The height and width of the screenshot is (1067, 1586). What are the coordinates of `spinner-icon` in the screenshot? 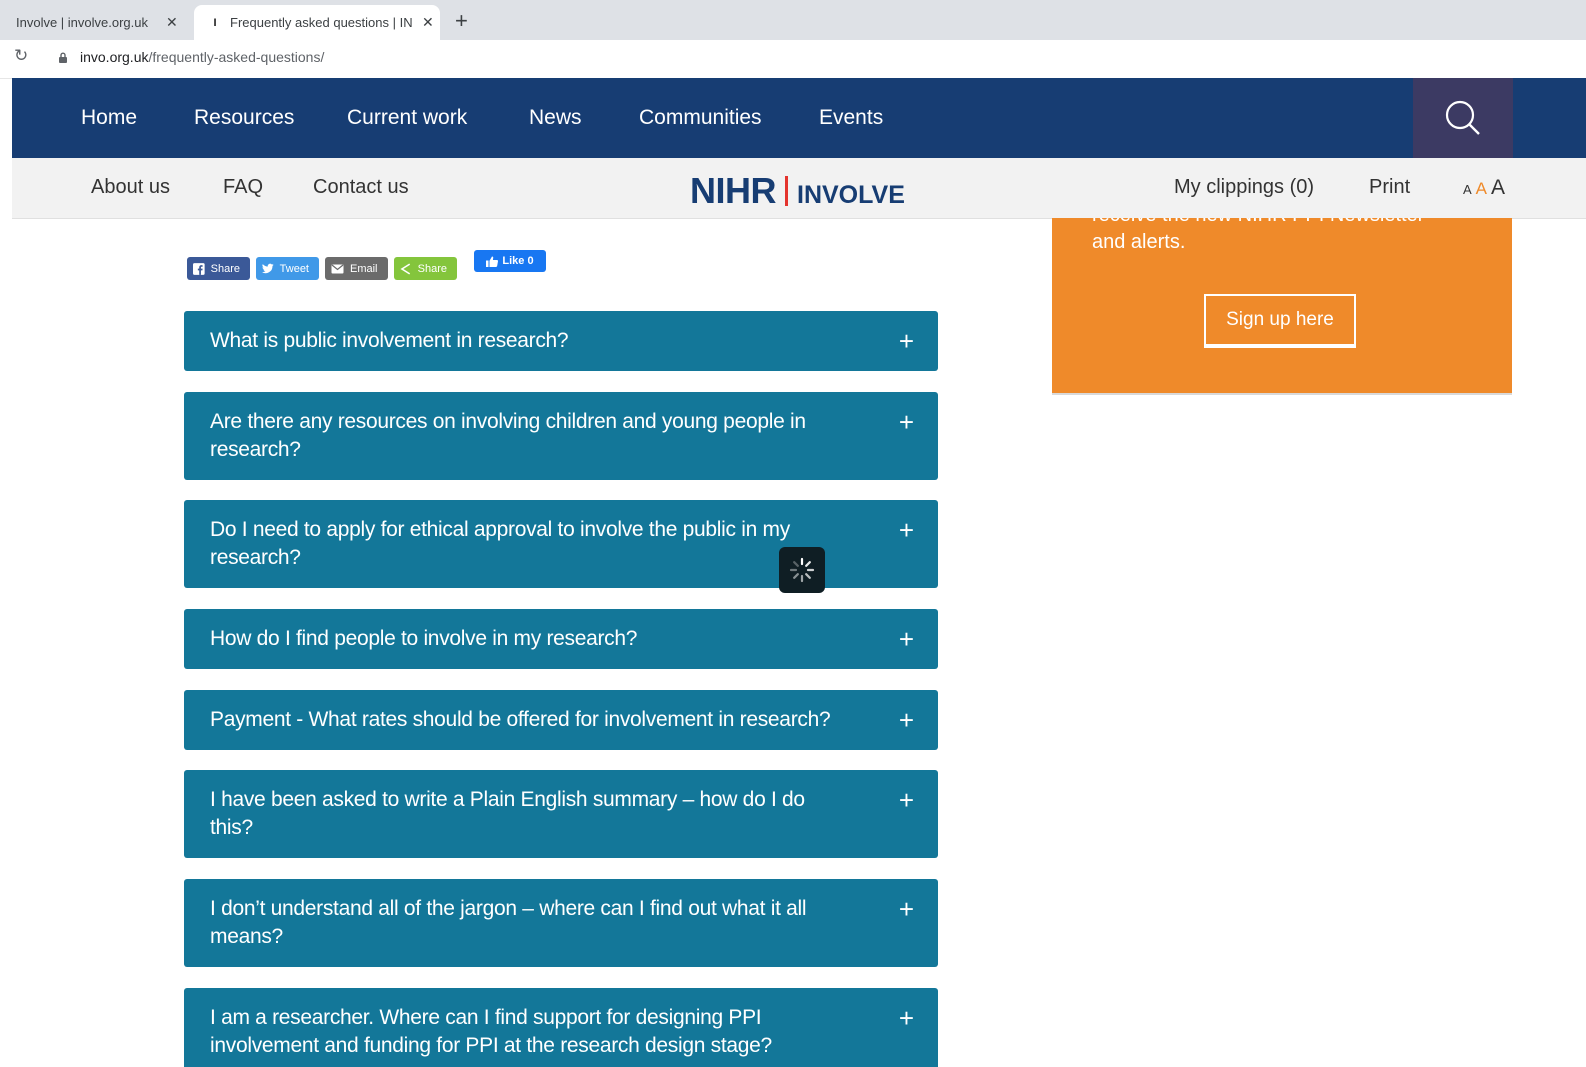 It's located at (802, 570).